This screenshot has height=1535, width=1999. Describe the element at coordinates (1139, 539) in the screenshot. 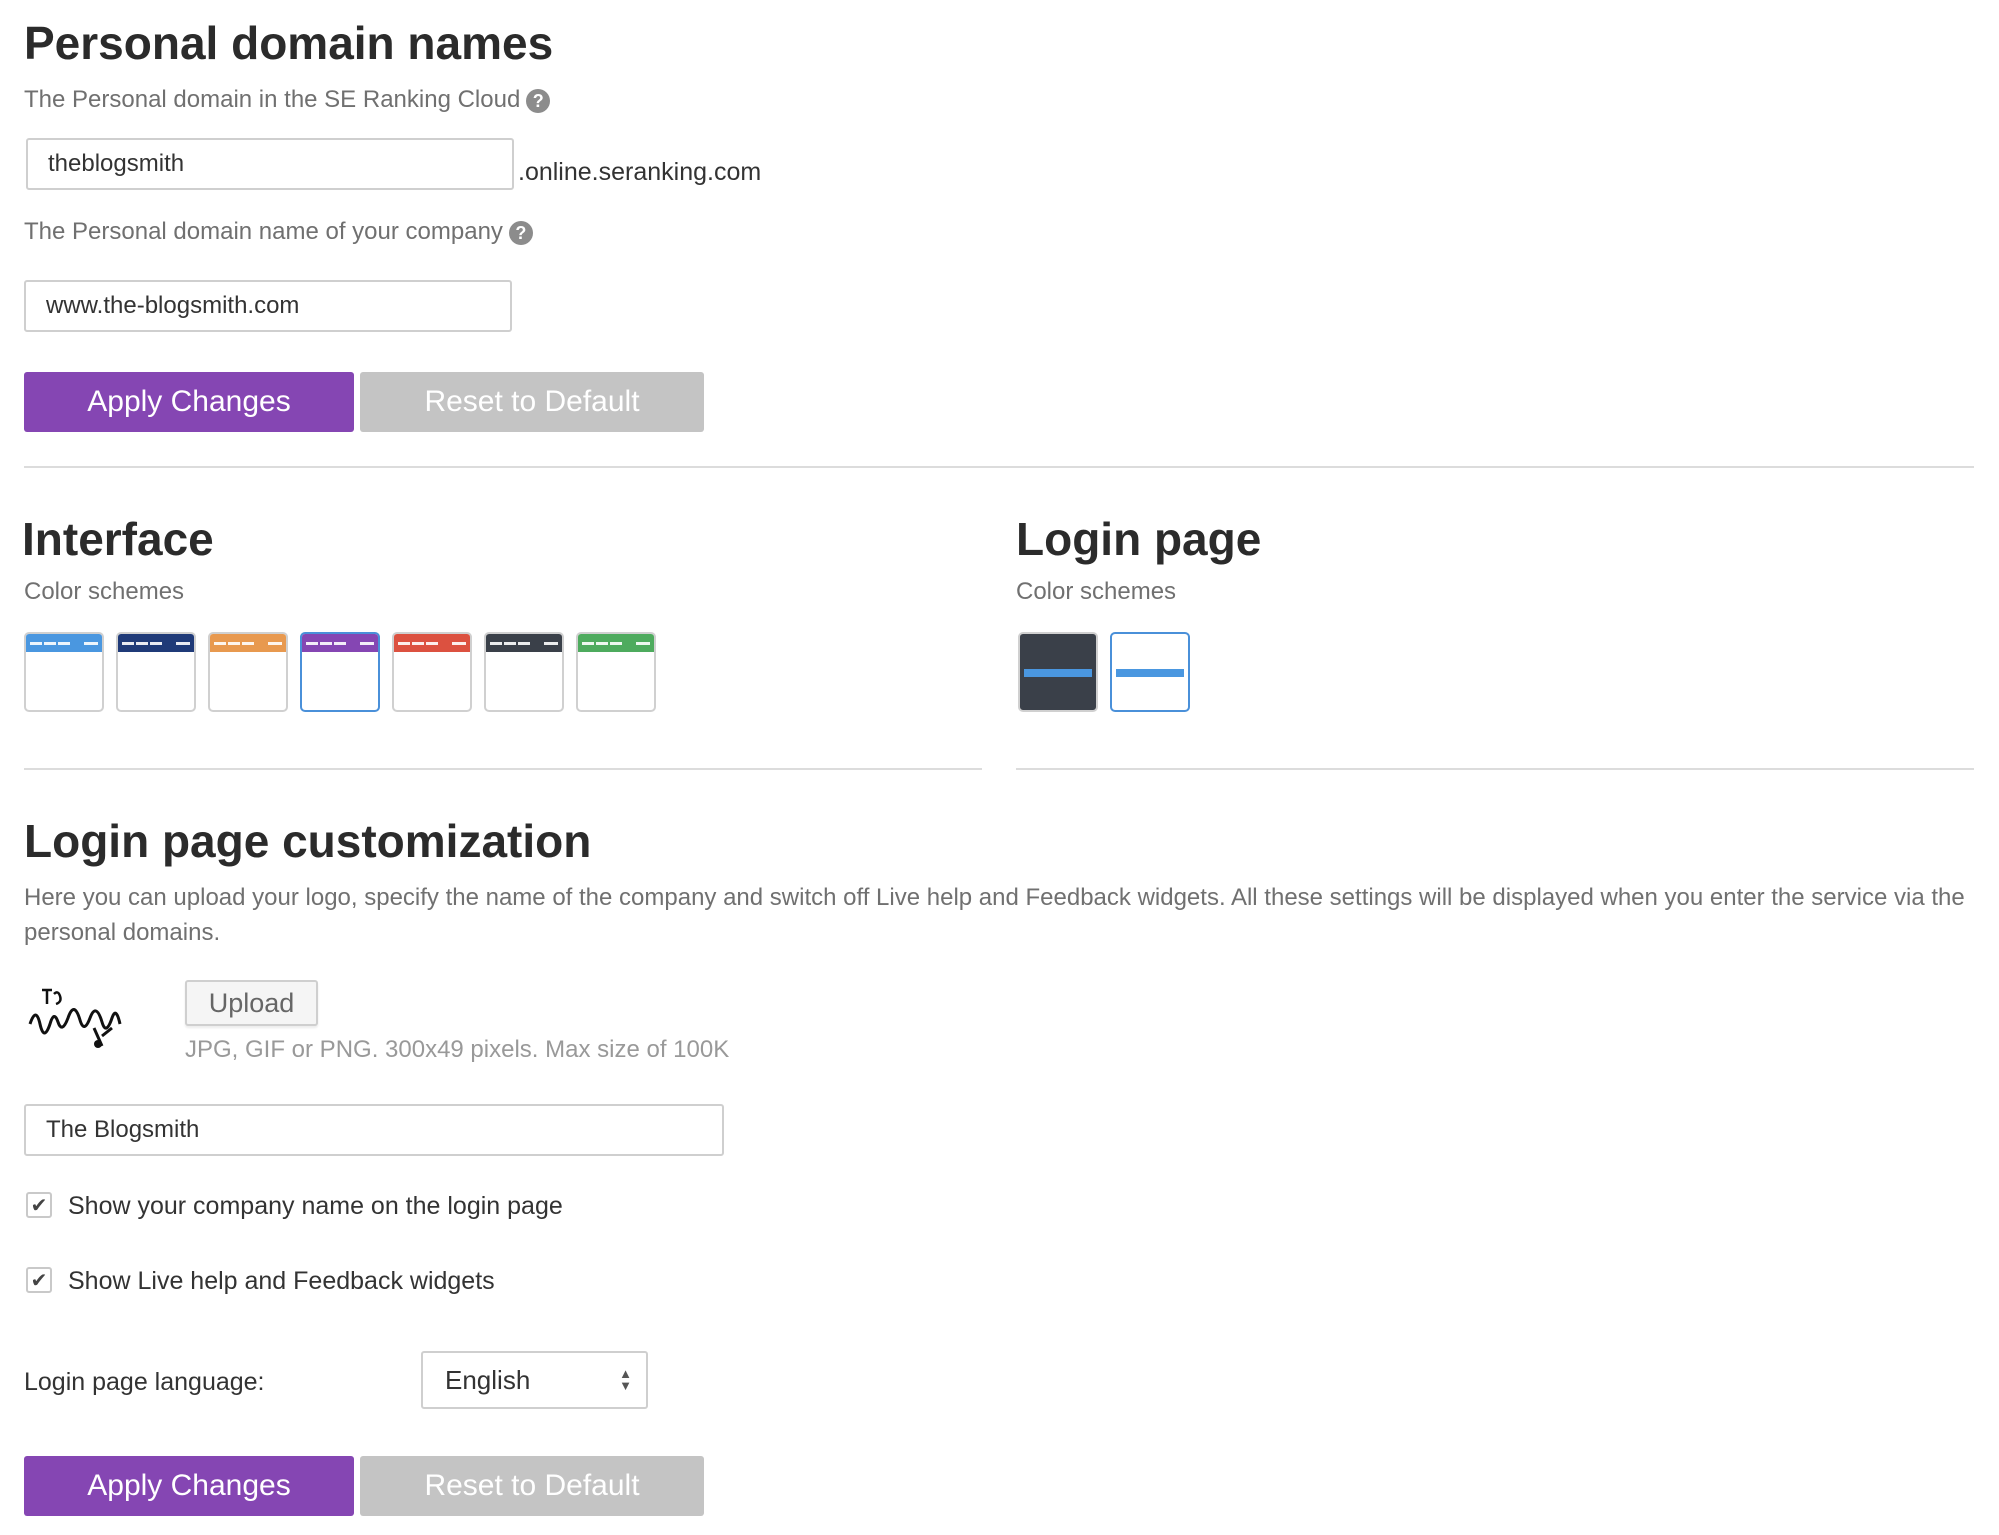

I see `login-page-title: Login page` at that location.